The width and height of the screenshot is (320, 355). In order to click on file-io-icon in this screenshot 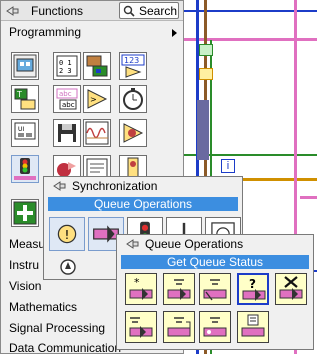, I will do `click(67, 133)`.